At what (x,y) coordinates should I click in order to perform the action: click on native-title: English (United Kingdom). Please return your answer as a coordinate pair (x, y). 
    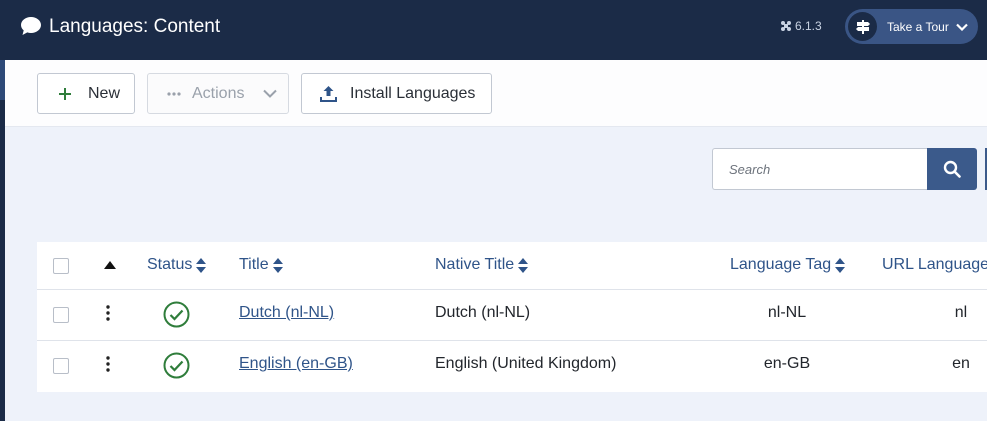
    Looking at the image, I should click on (526, 363).